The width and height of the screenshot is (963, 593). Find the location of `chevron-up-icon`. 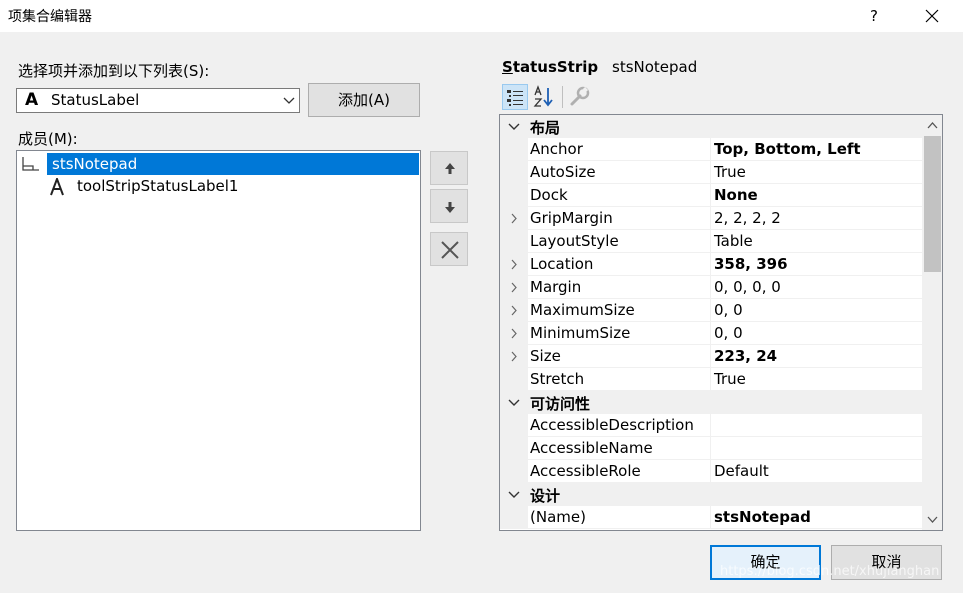

chevron-up-icon is located at coordinates (932, 125).